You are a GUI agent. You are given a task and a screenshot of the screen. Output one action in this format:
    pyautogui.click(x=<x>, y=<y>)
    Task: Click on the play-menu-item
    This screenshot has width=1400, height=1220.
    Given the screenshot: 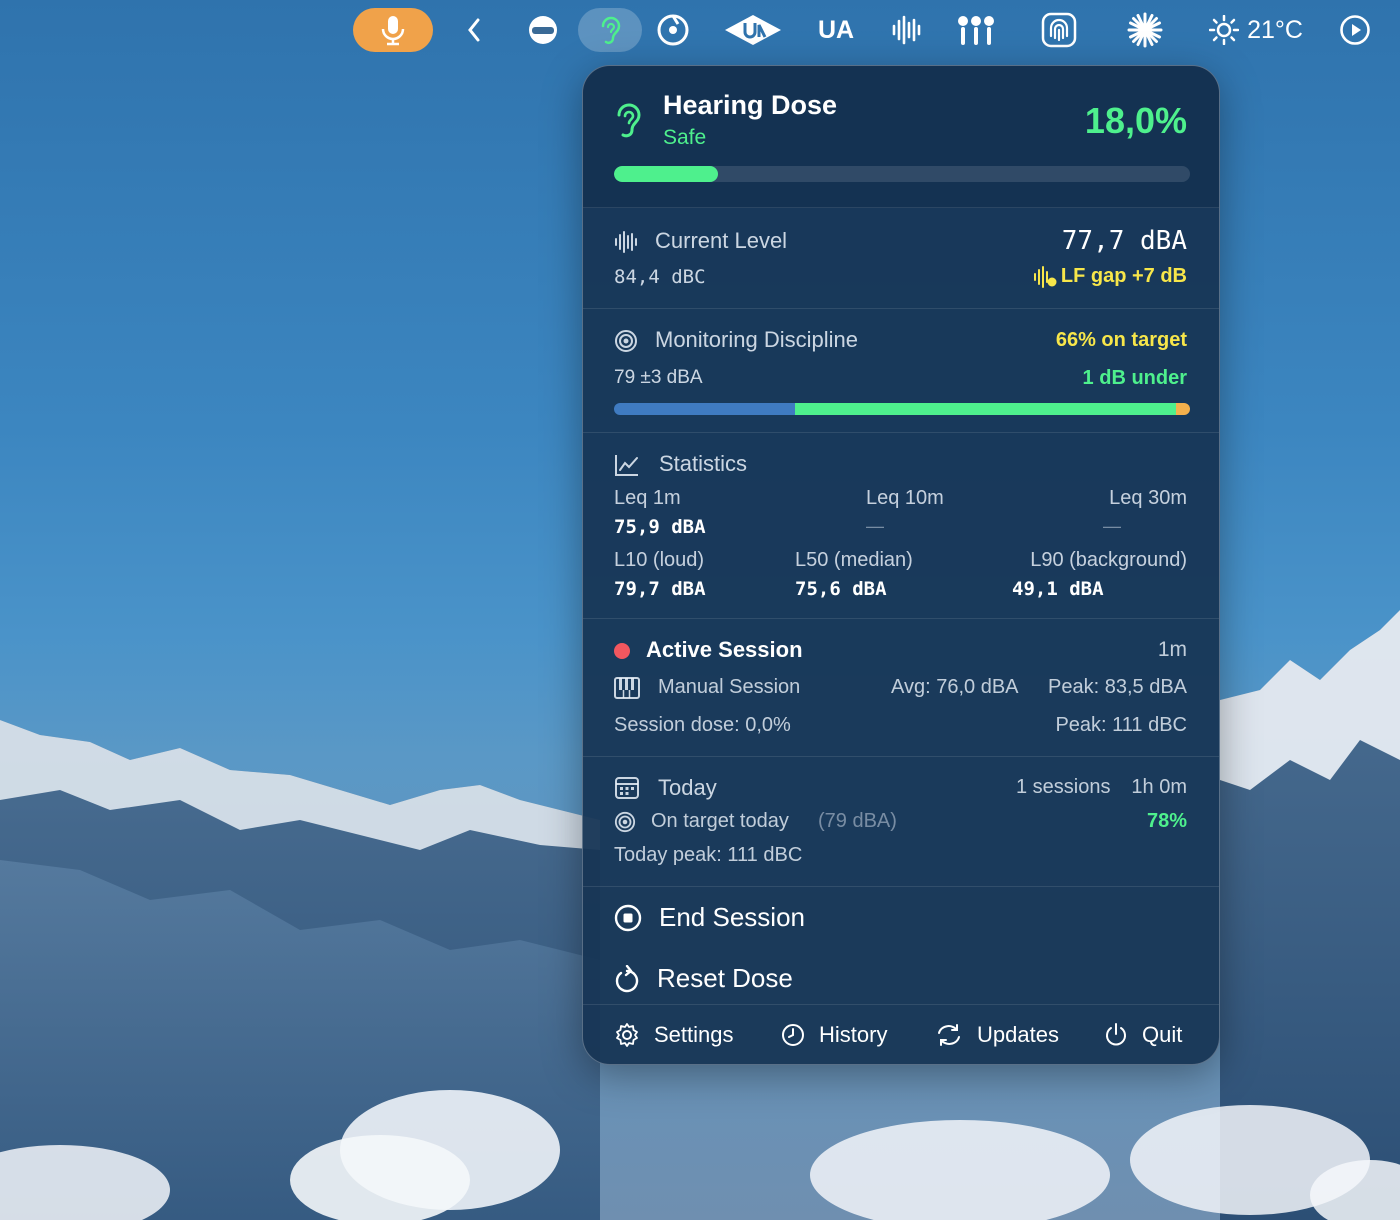 What is the action you would take?
    pyautogui.click(x=1355, y=30)
    